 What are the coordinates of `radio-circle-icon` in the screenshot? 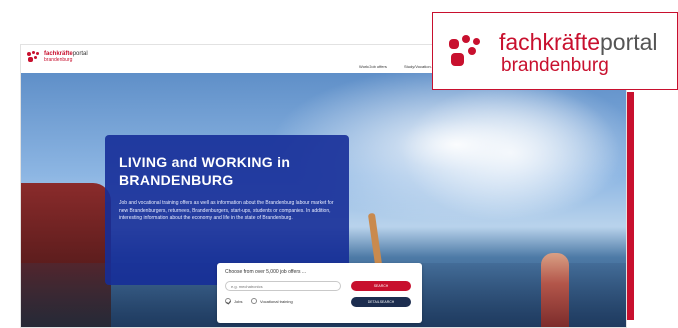 It's located at (254, 301).